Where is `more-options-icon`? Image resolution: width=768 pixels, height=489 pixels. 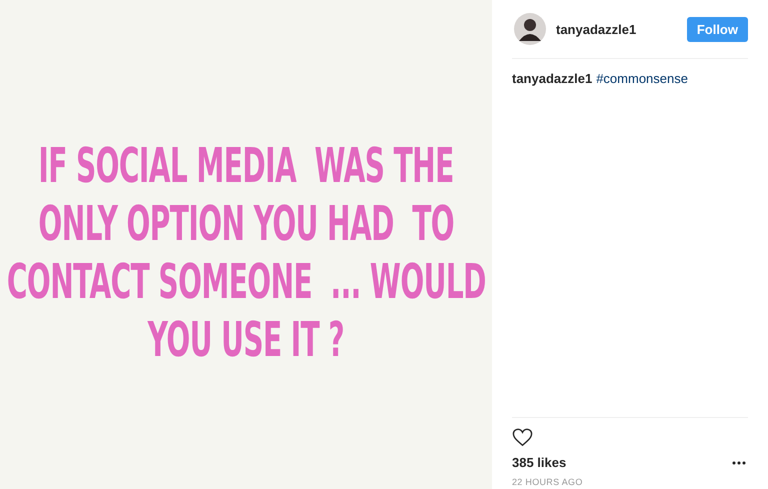 more-options-icon is located at coordinates (739, 462).